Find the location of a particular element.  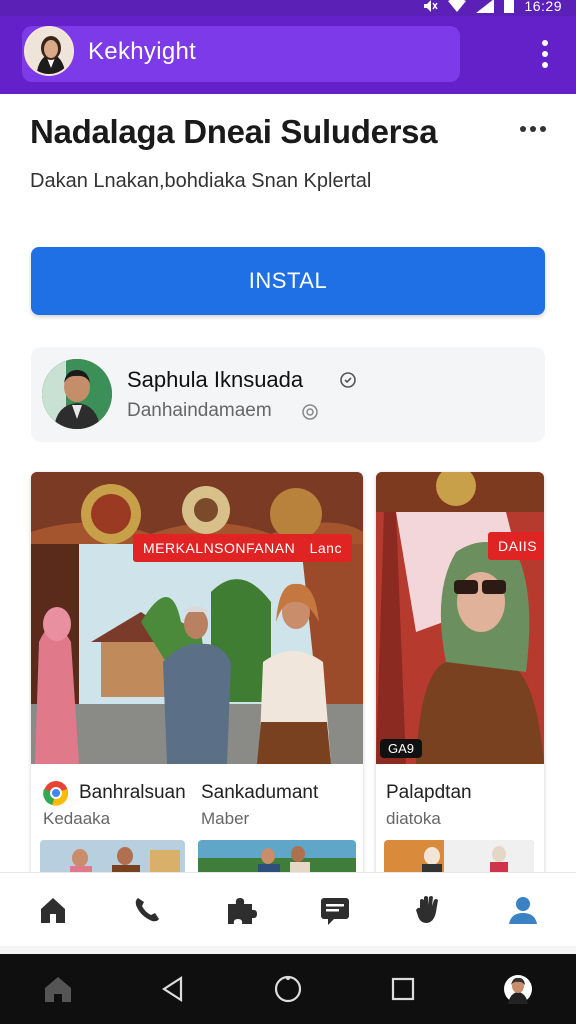

card-subtitle: Kedaaka is located at coordinates (77, 818).